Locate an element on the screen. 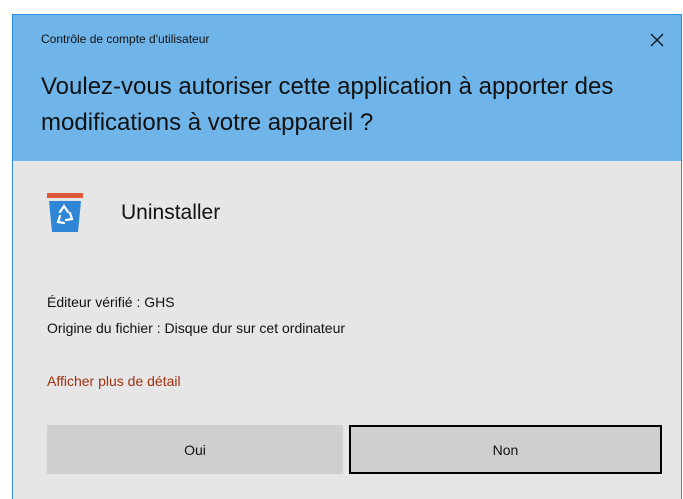  show-details-link: Afficher plus de détail is located at coordinates (114, 381).